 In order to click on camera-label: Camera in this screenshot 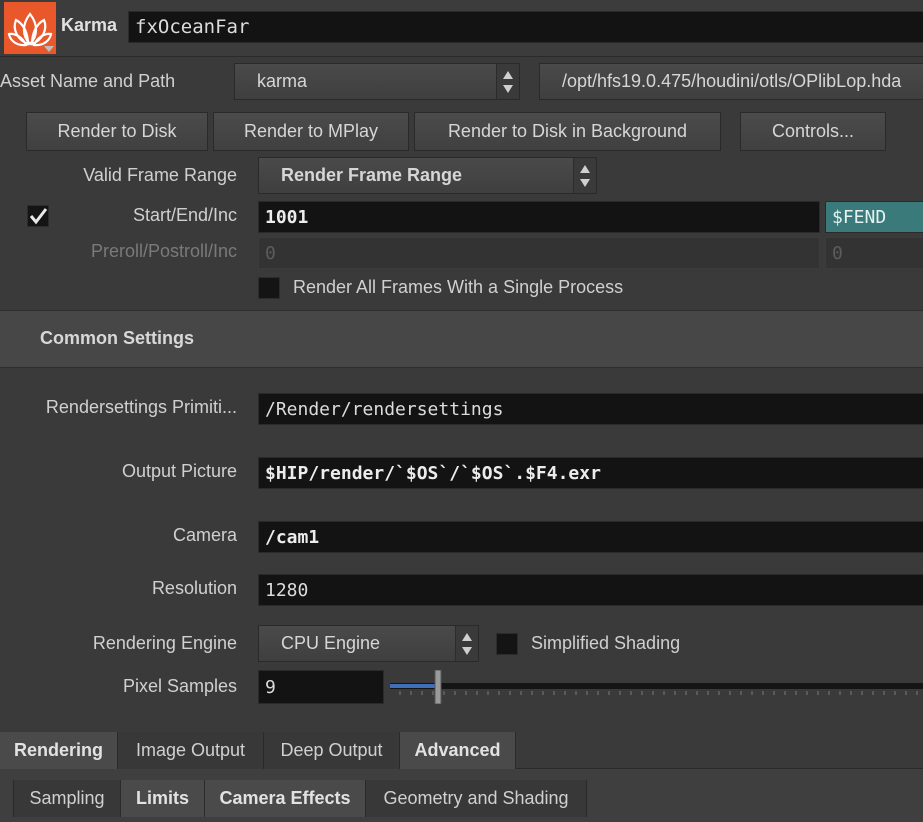, I will do `click(204, 535)`.